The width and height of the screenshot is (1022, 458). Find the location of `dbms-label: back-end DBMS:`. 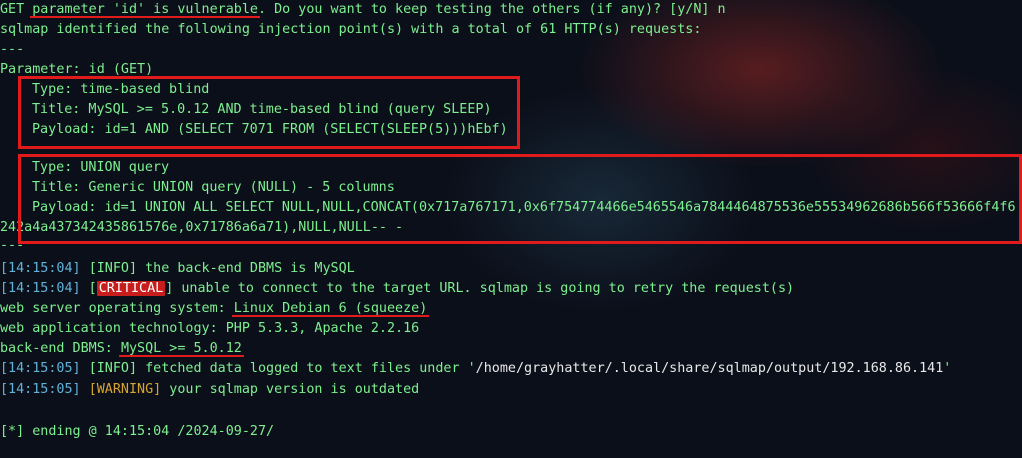

dbms-label: back-end DBMS: is located at coordinates (60, 348).